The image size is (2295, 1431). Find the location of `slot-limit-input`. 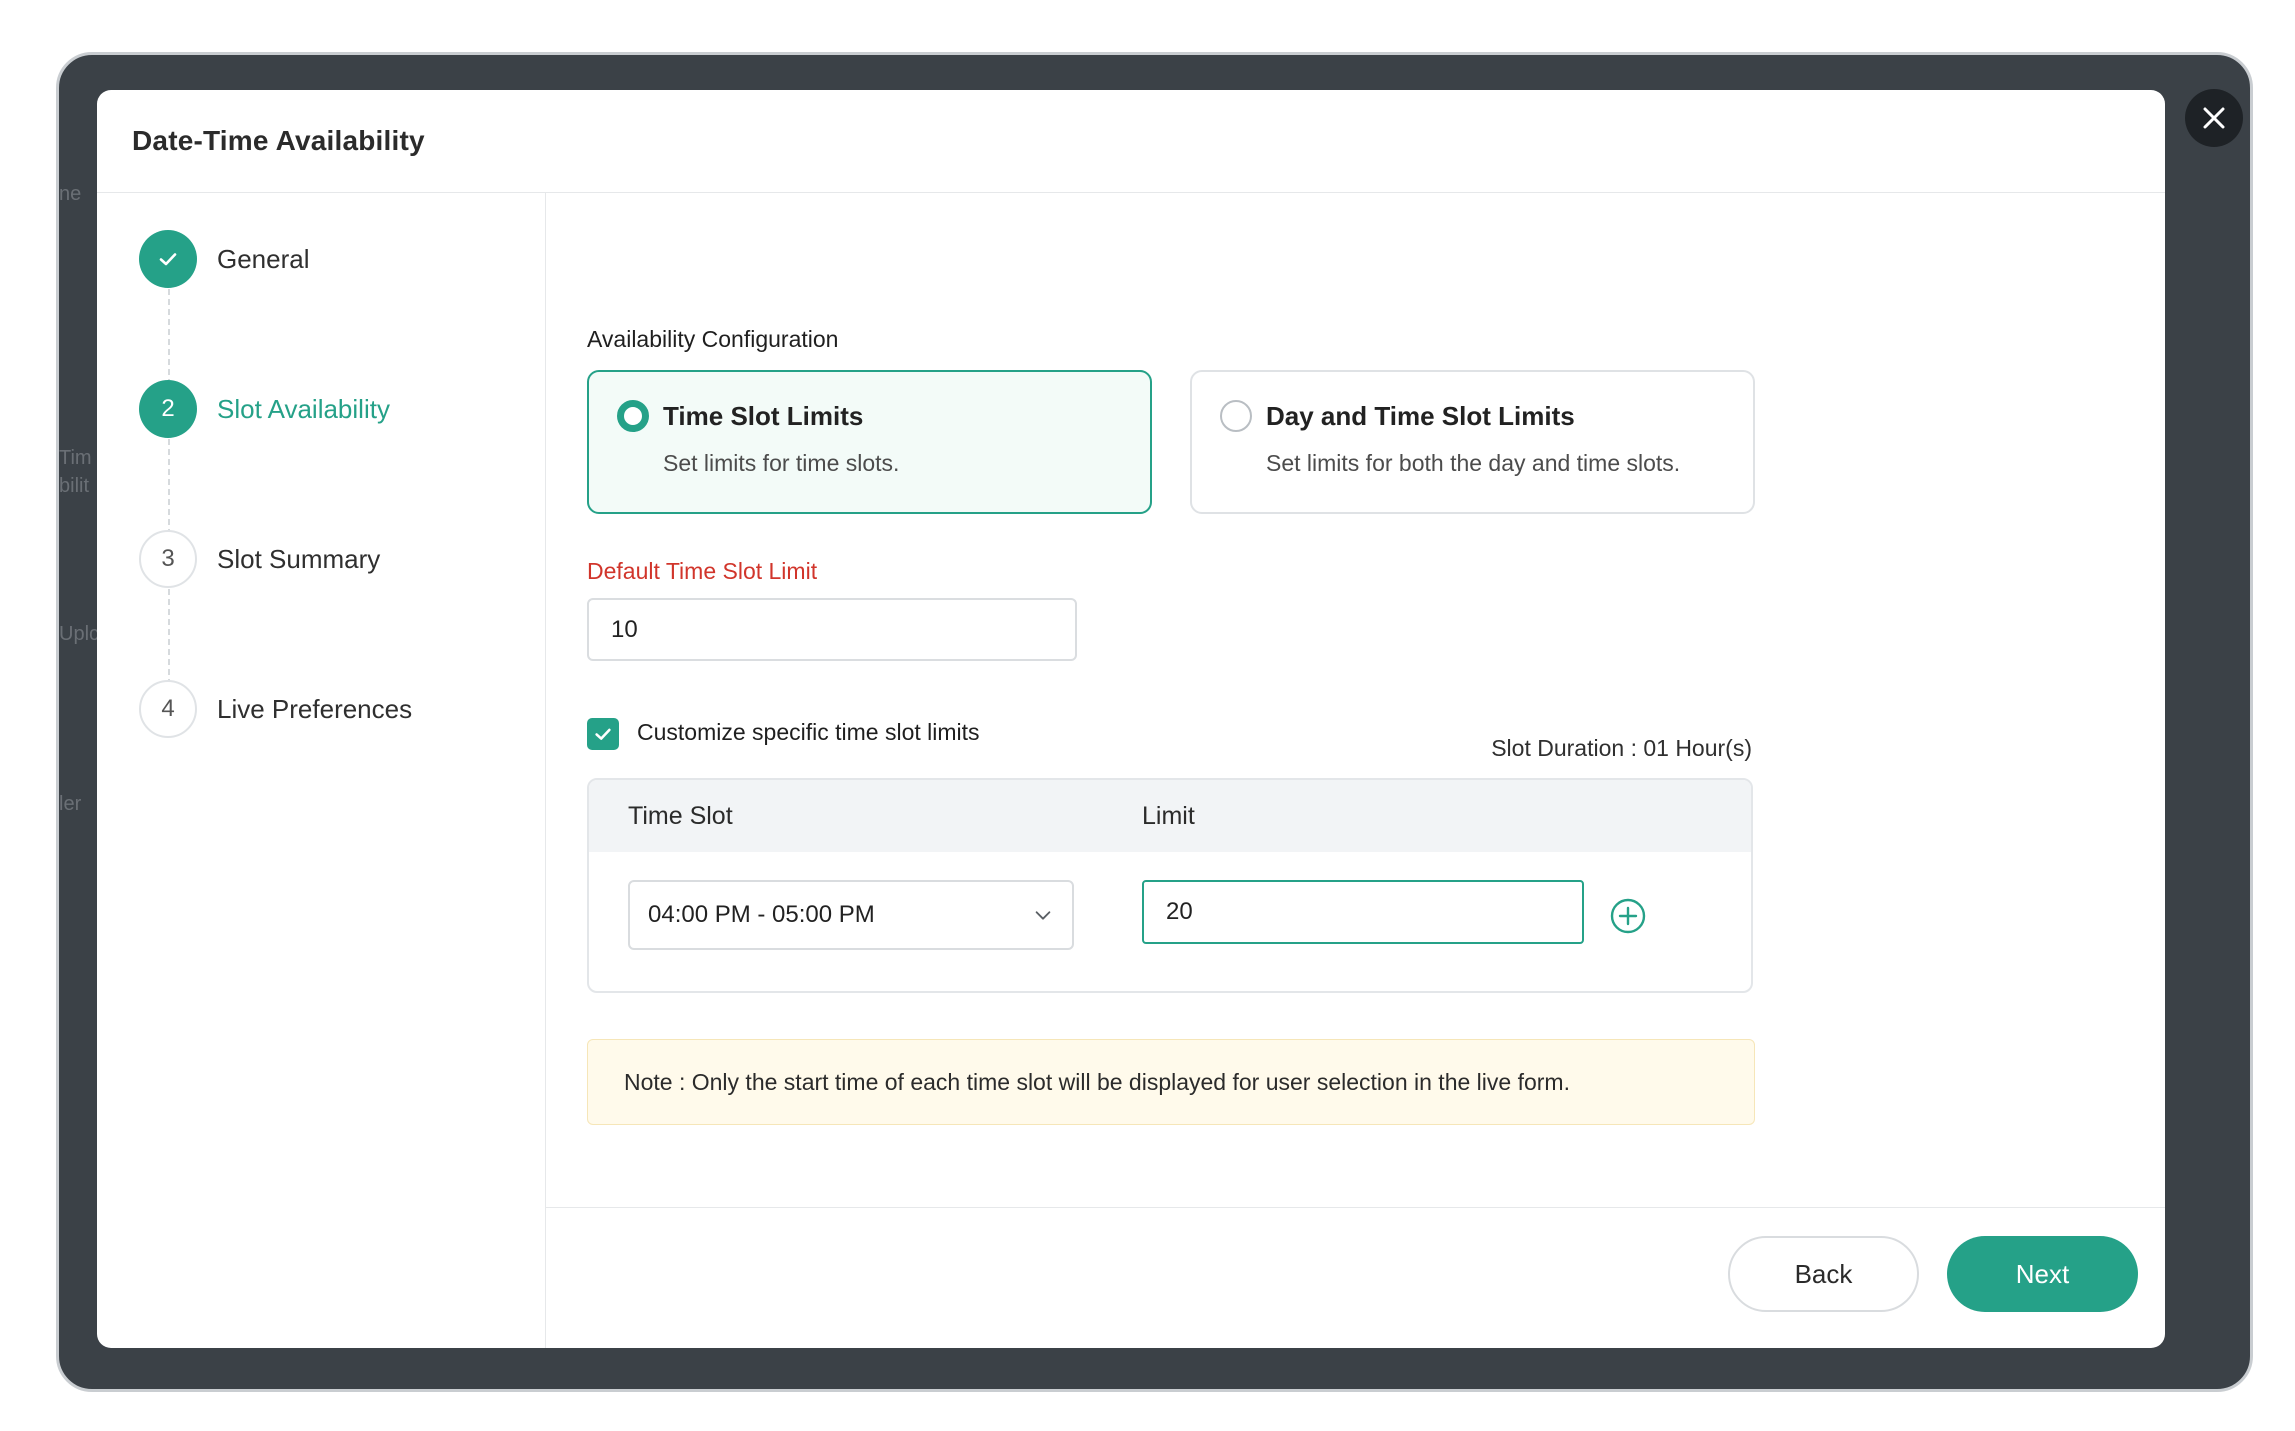

slot-limit-input is located at coordinates (1363, 912).